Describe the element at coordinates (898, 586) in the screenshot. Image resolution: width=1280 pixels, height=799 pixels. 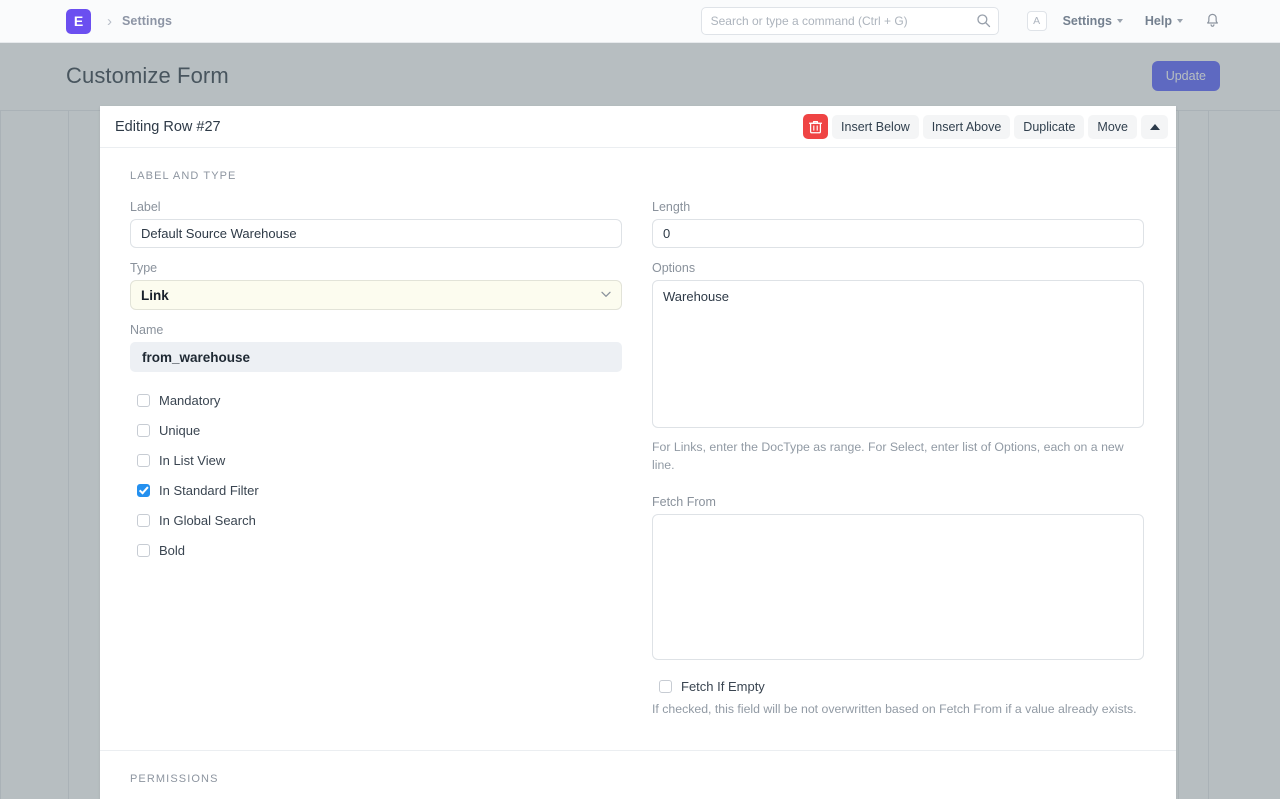
I see `fetch-from-textarea` at that location.